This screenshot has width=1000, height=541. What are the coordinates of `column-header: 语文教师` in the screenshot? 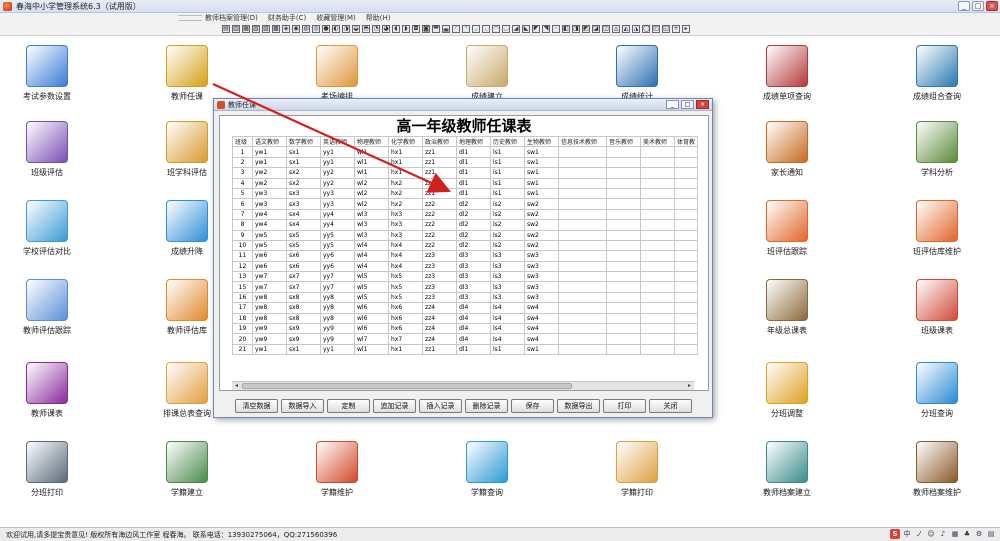 It's located at (269, 141).